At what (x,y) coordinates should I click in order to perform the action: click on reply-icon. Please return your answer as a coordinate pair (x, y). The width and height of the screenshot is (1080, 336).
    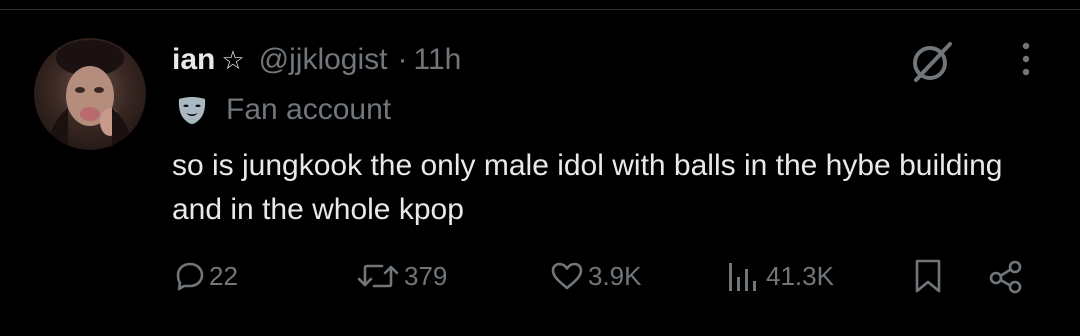
    Looking at the image, I should click on (190, 276).